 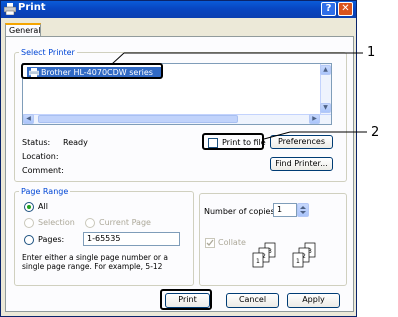 What do you see at coordinates (371, 52) in the screenshot?
I see `callout-number-1: 1` at bounding box center [371, 52].